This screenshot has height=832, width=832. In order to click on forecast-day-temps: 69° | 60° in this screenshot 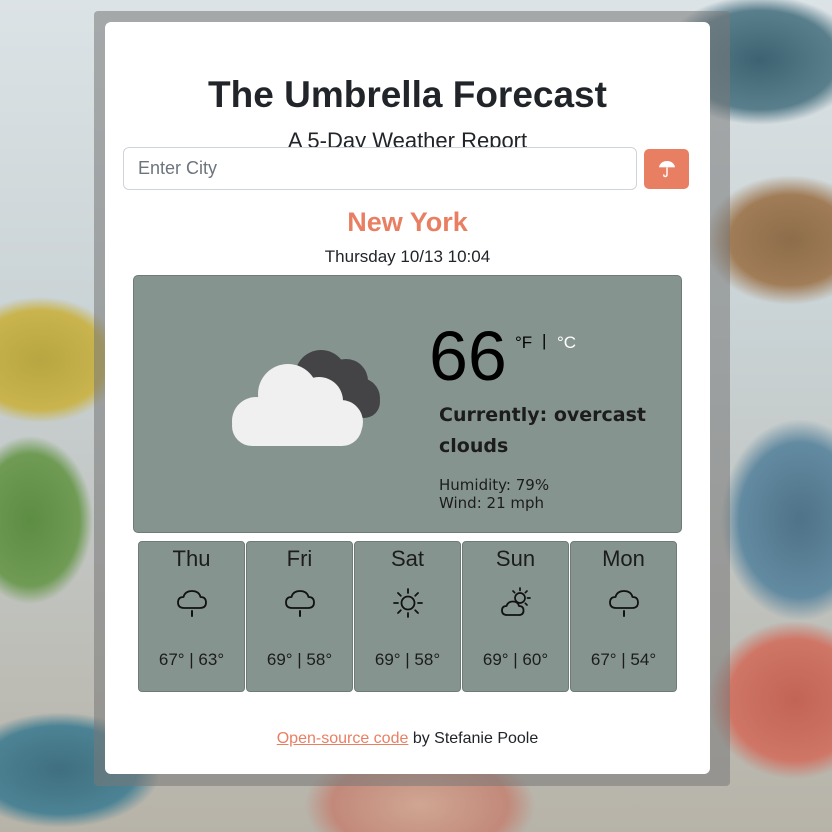, I will do `click(515, 659)`.